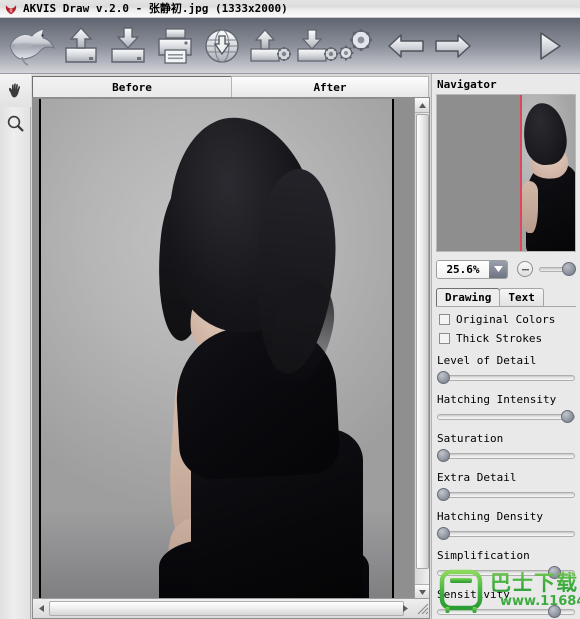  What do you see at coordinates (316, 46) in the screenshot?
I see `save-preset-icon` at bounding box center [316, 46].